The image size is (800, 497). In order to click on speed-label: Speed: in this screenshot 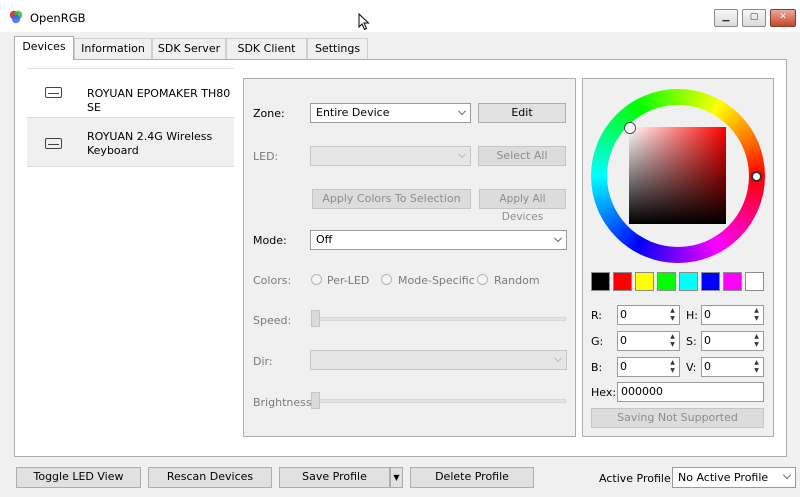, I will do `click(272, 320)`.